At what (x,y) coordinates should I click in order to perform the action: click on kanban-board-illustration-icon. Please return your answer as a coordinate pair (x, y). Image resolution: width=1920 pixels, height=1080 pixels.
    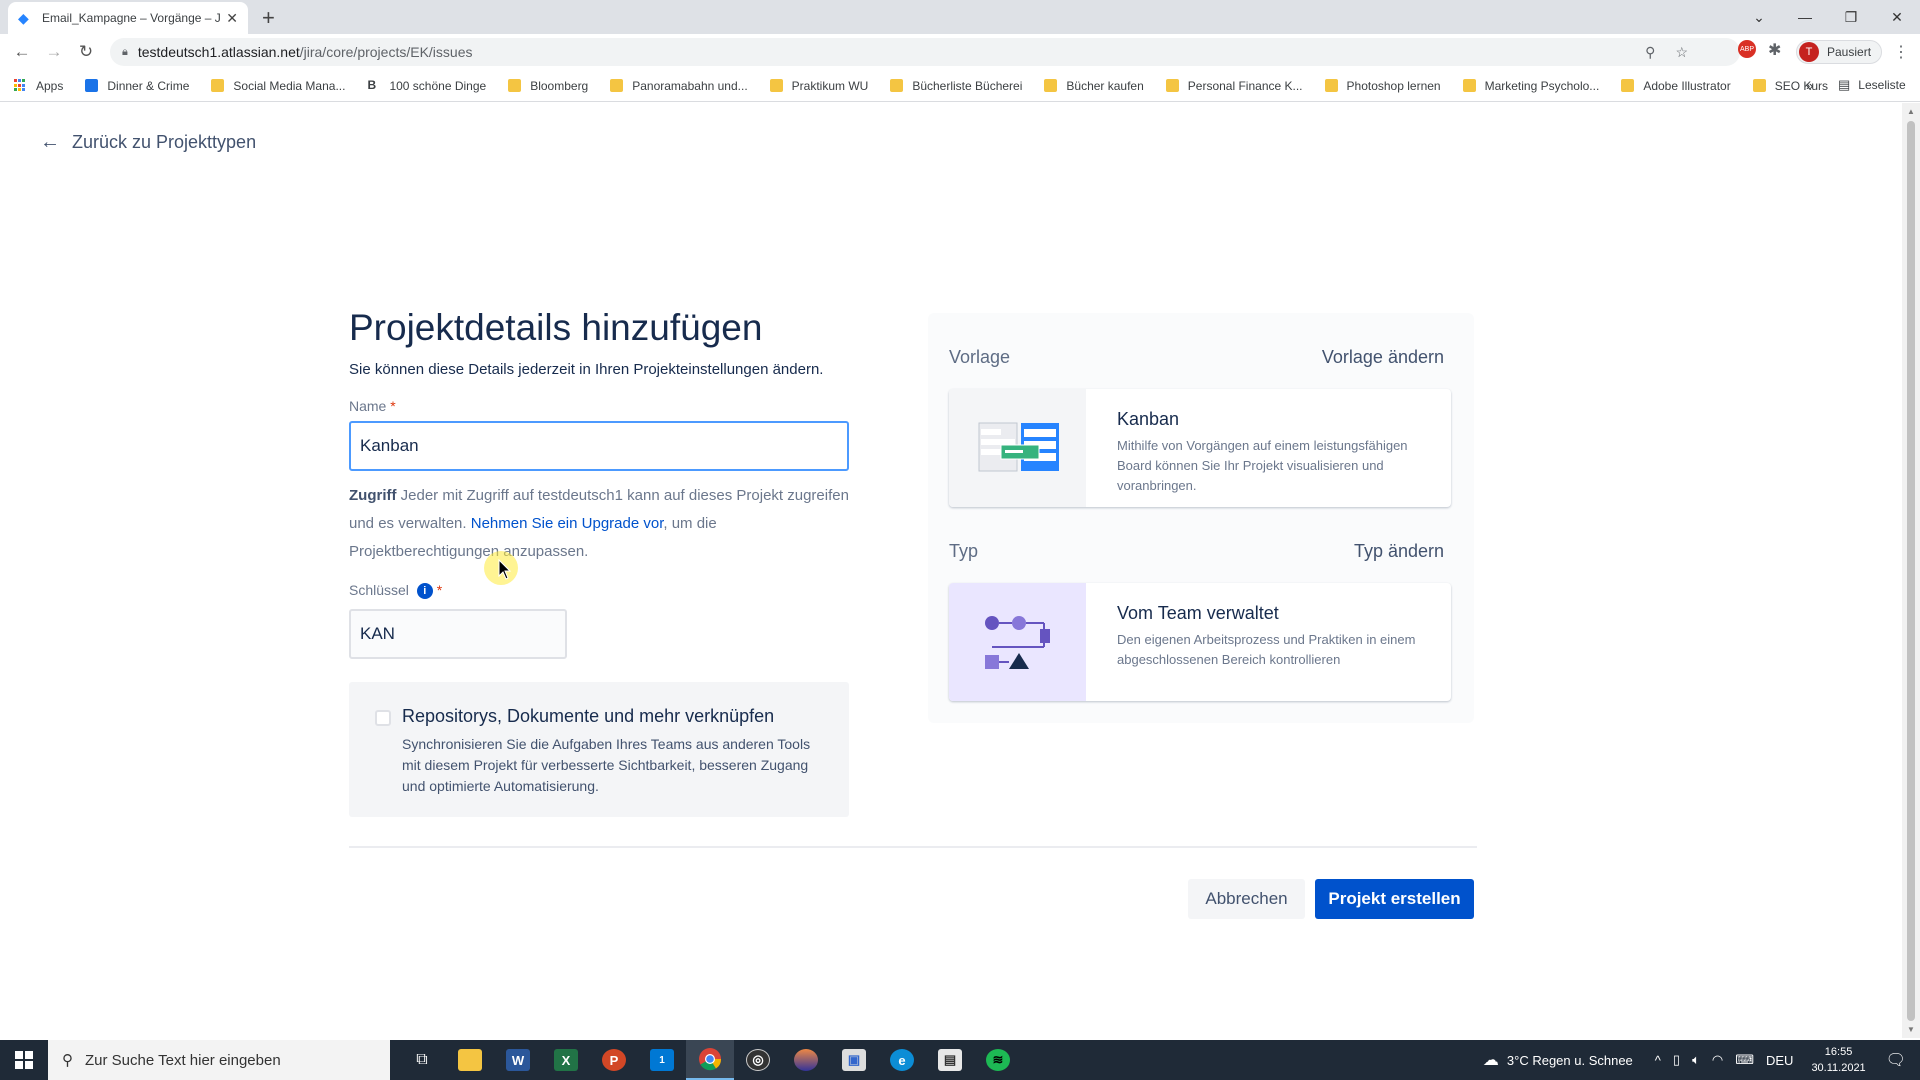
    Looking at the image, I should click on (1017, 448).